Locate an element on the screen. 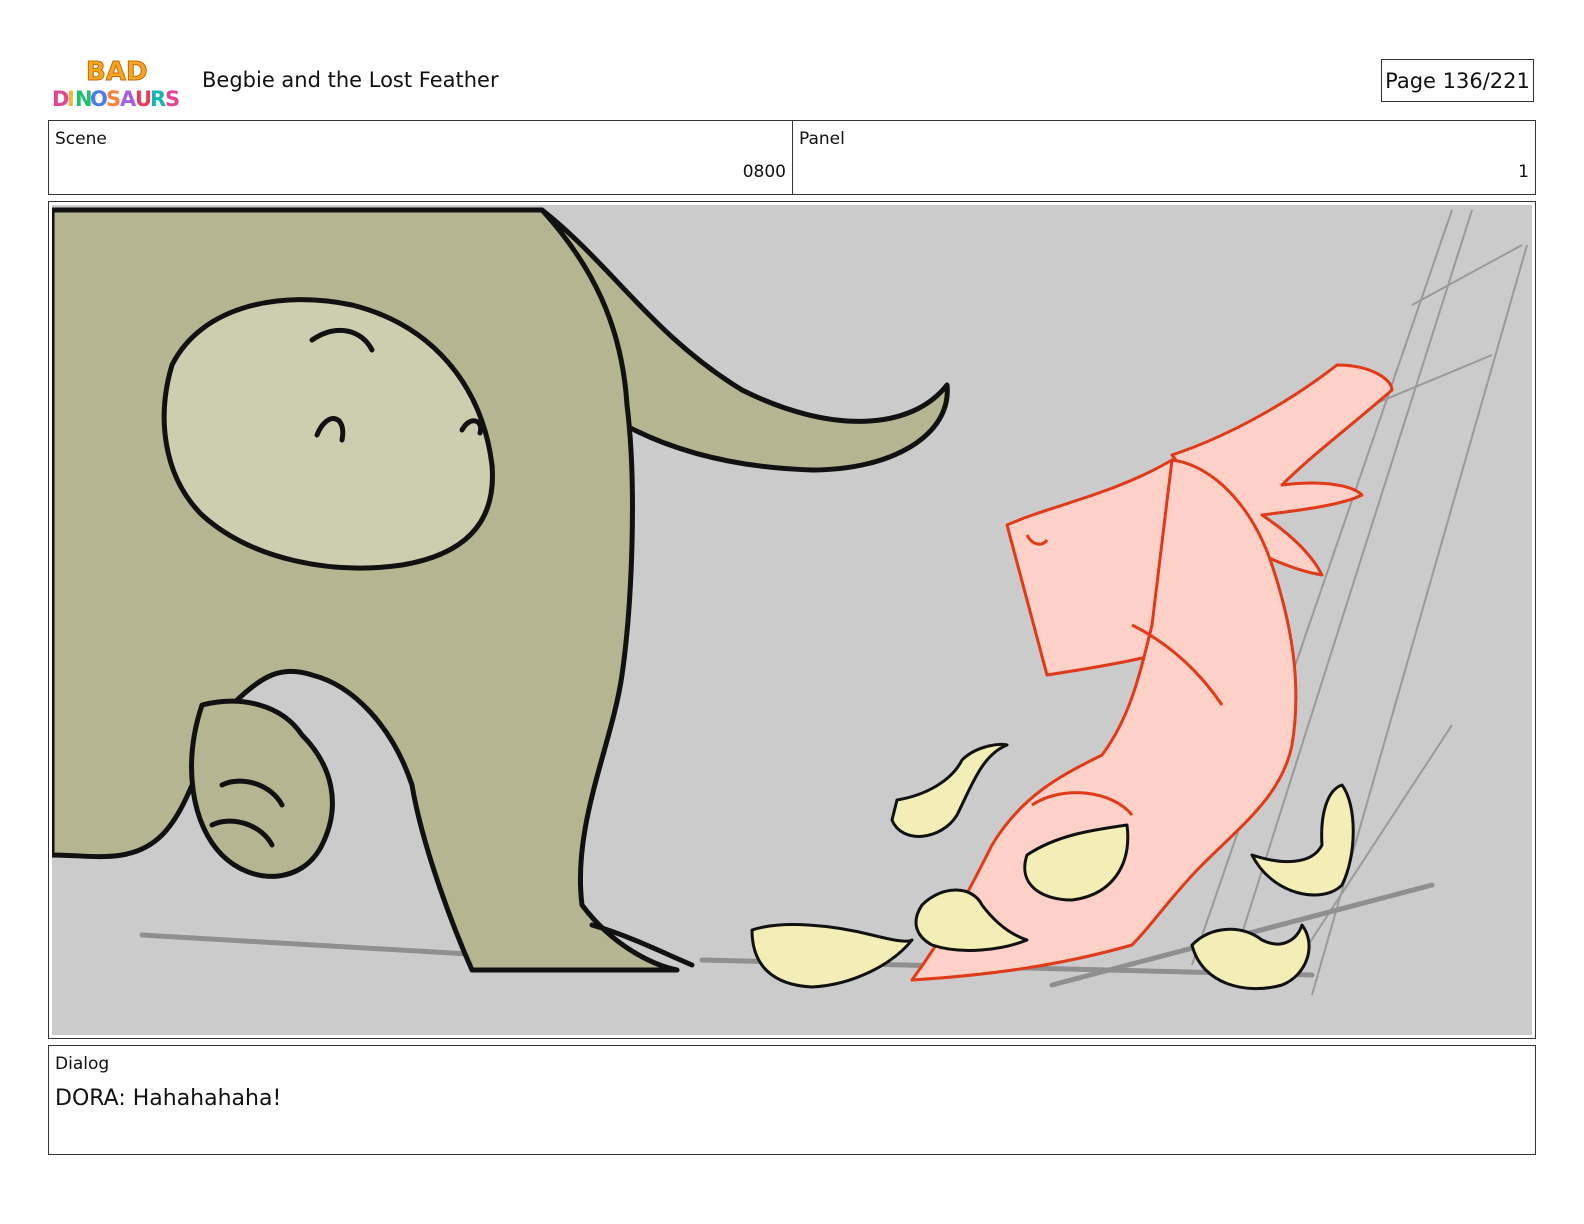 This screenshot has width=1584, height=1224. svg-text: R is located at coordinates (158, 99).